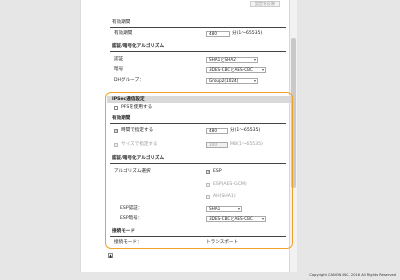 The height and width of the screenshot is (280, 400). What do you see at coordinates (236, 70) in the screenshot?
I see `enc-select: 3DES-CBCとAES-CBC` at bounding box center [236, 70].